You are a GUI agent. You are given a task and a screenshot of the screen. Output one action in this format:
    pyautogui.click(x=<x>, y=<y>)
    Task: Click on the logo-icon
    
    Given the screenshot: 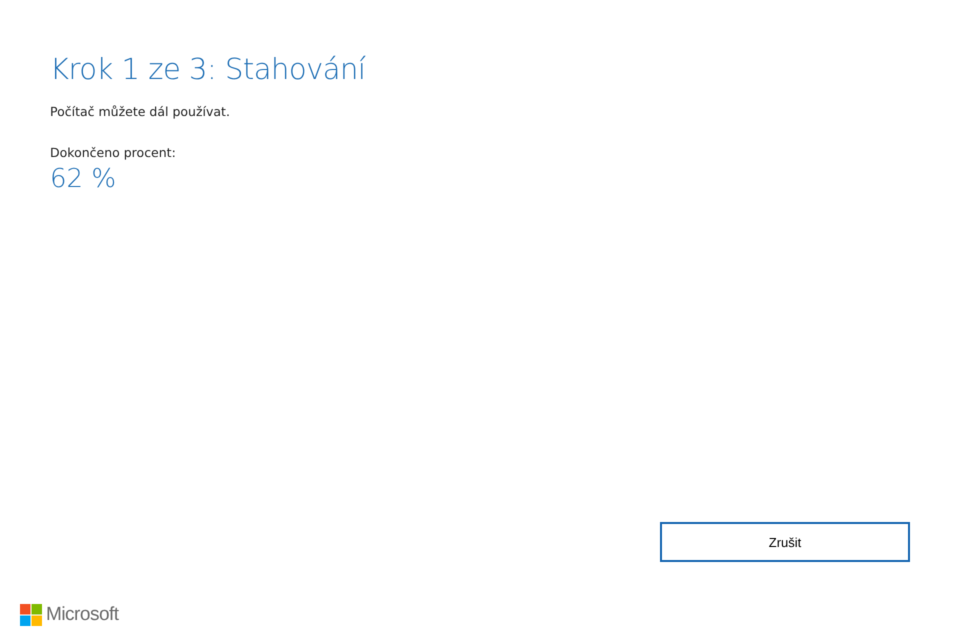 What is the action you would take?
    pyautogui.click(x=31, y=615)
    